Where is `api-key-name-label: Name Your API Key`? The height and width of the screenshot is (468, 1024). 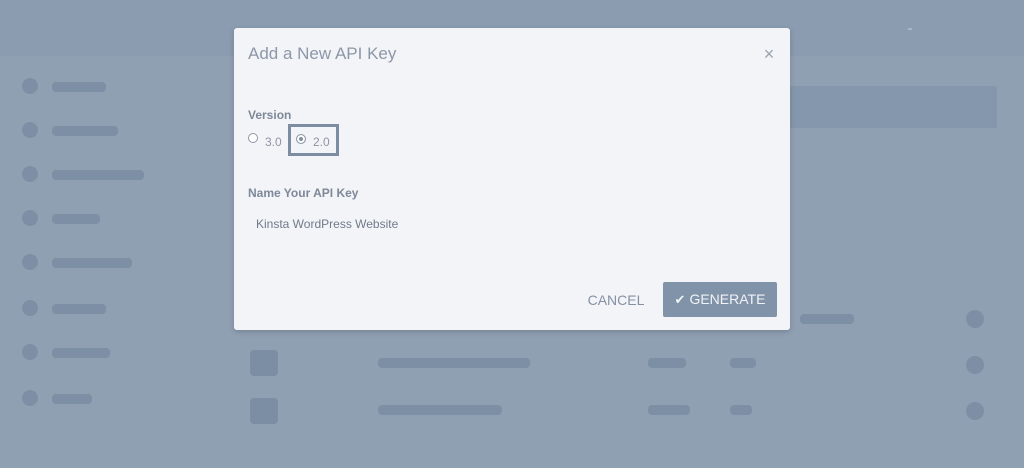 api-key-name-label: Name Your API Key is located at coordinates (303, 193).